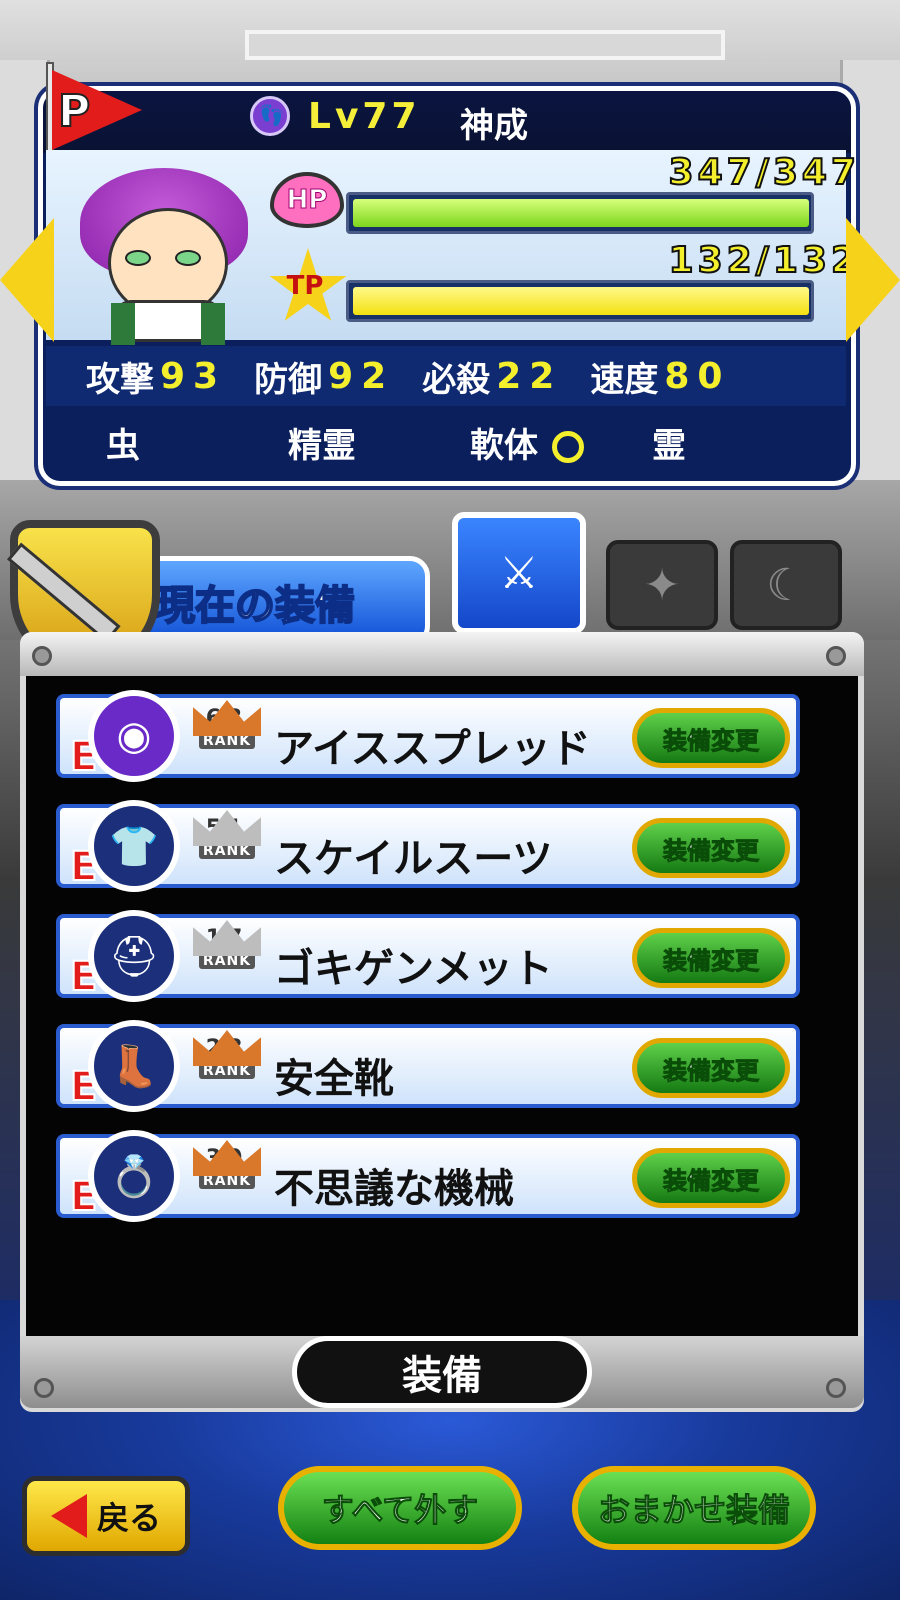 The width and height of the screenshot is (900, 1600). Describe the element at coordinates (134, 846) in the screenshot. I see `armor-shirt-icon: 👕` at that location.